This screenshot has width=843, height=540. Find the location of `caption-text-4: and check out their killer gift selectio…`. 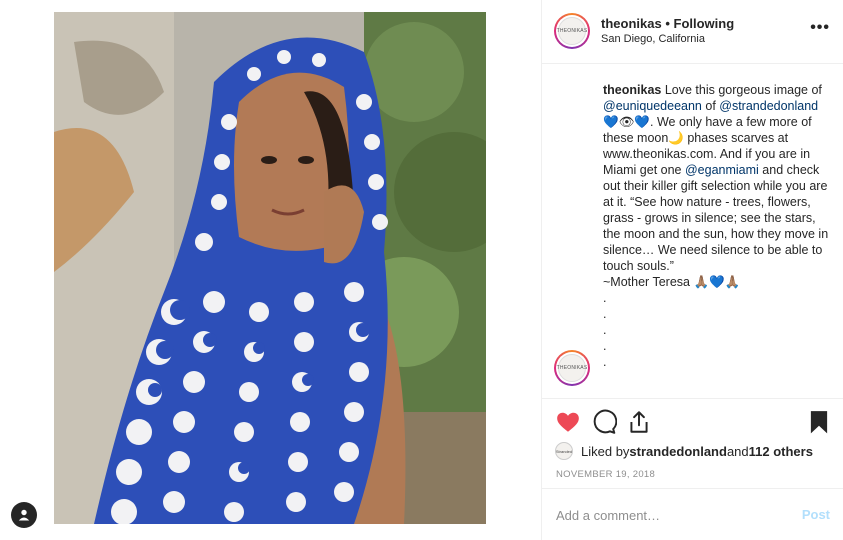

caption-text-4: and check out their killer gift selectio… is located at coordinates (716, 266).